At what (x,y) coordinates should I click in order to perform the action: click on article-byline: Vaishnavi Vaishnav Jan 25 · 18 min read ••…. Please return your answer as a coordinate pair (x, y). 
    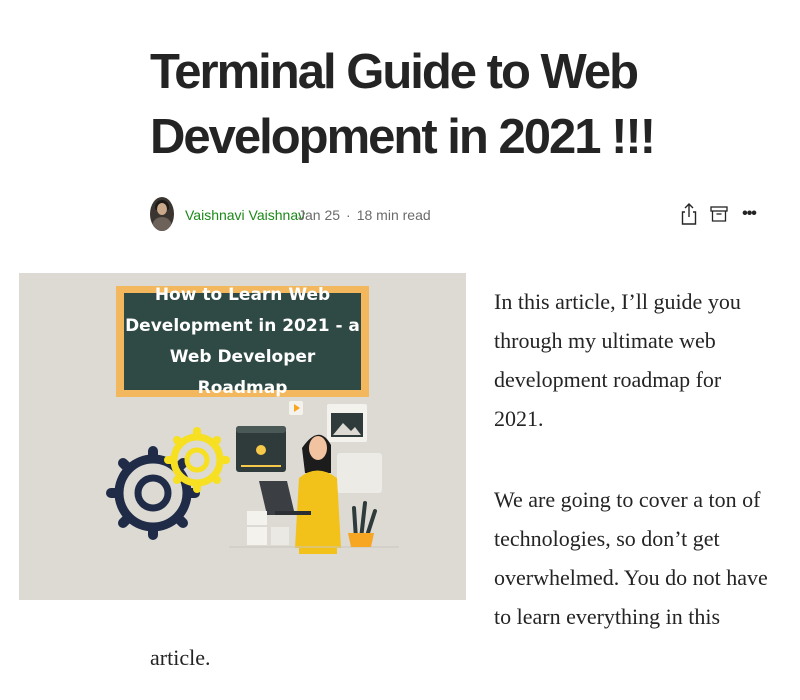
    Looking at the image, I should click on (453, 215).